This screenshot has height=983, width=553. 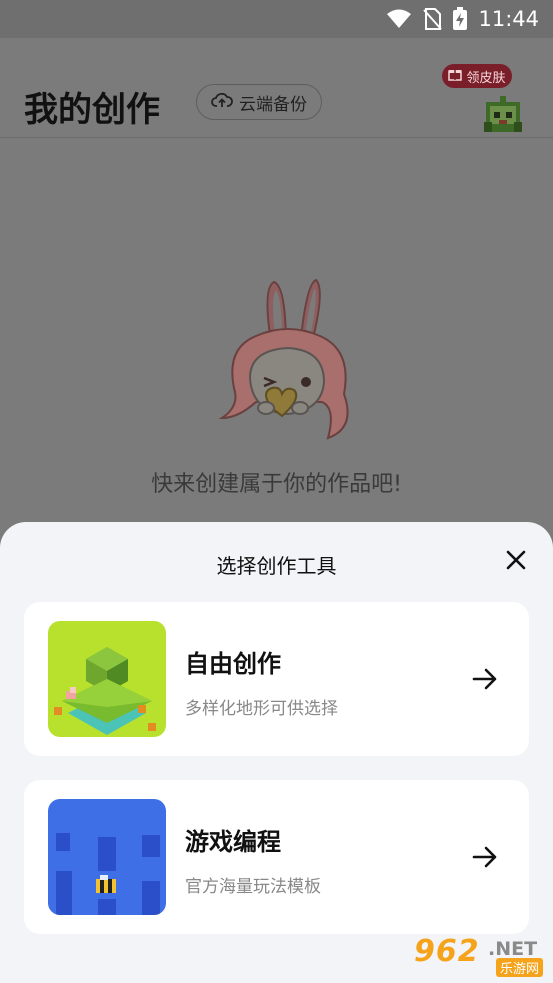 What do you see at coordinates (276, 19) in the screenshot?
I see `status-bar: 11:44` at bounding box center [276, 19].